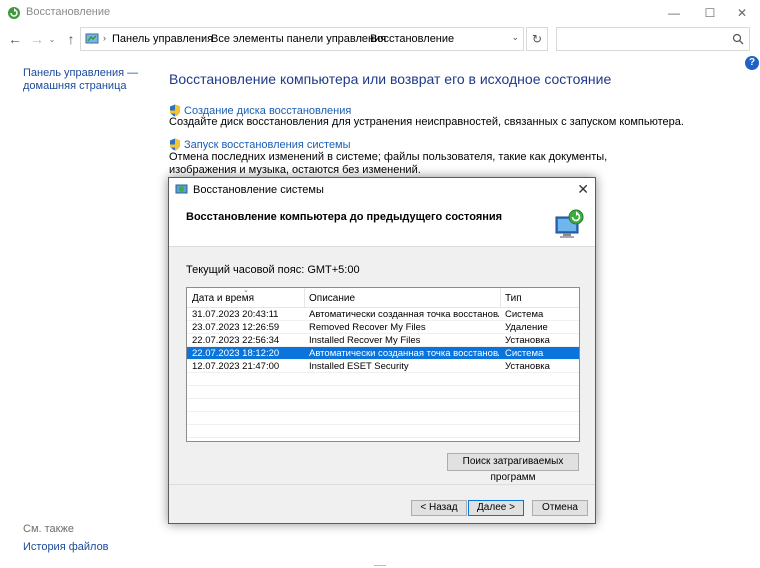 The image size is (760, 568). I want to click on window-title-bar: Восстановление — ☐ ✕, so click(380, 12).